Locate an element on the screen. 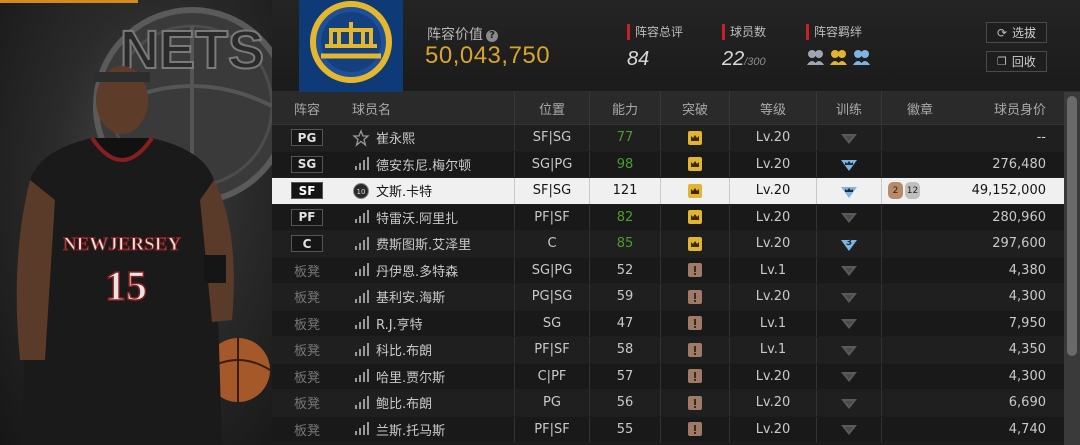 Image resolution: width=1080 pixels, height=445 pixels. table-row: 板凳 丹伊恩.多特森 SG|PG 52 Lv.1 4,380 is located at coordinates (668, 270).